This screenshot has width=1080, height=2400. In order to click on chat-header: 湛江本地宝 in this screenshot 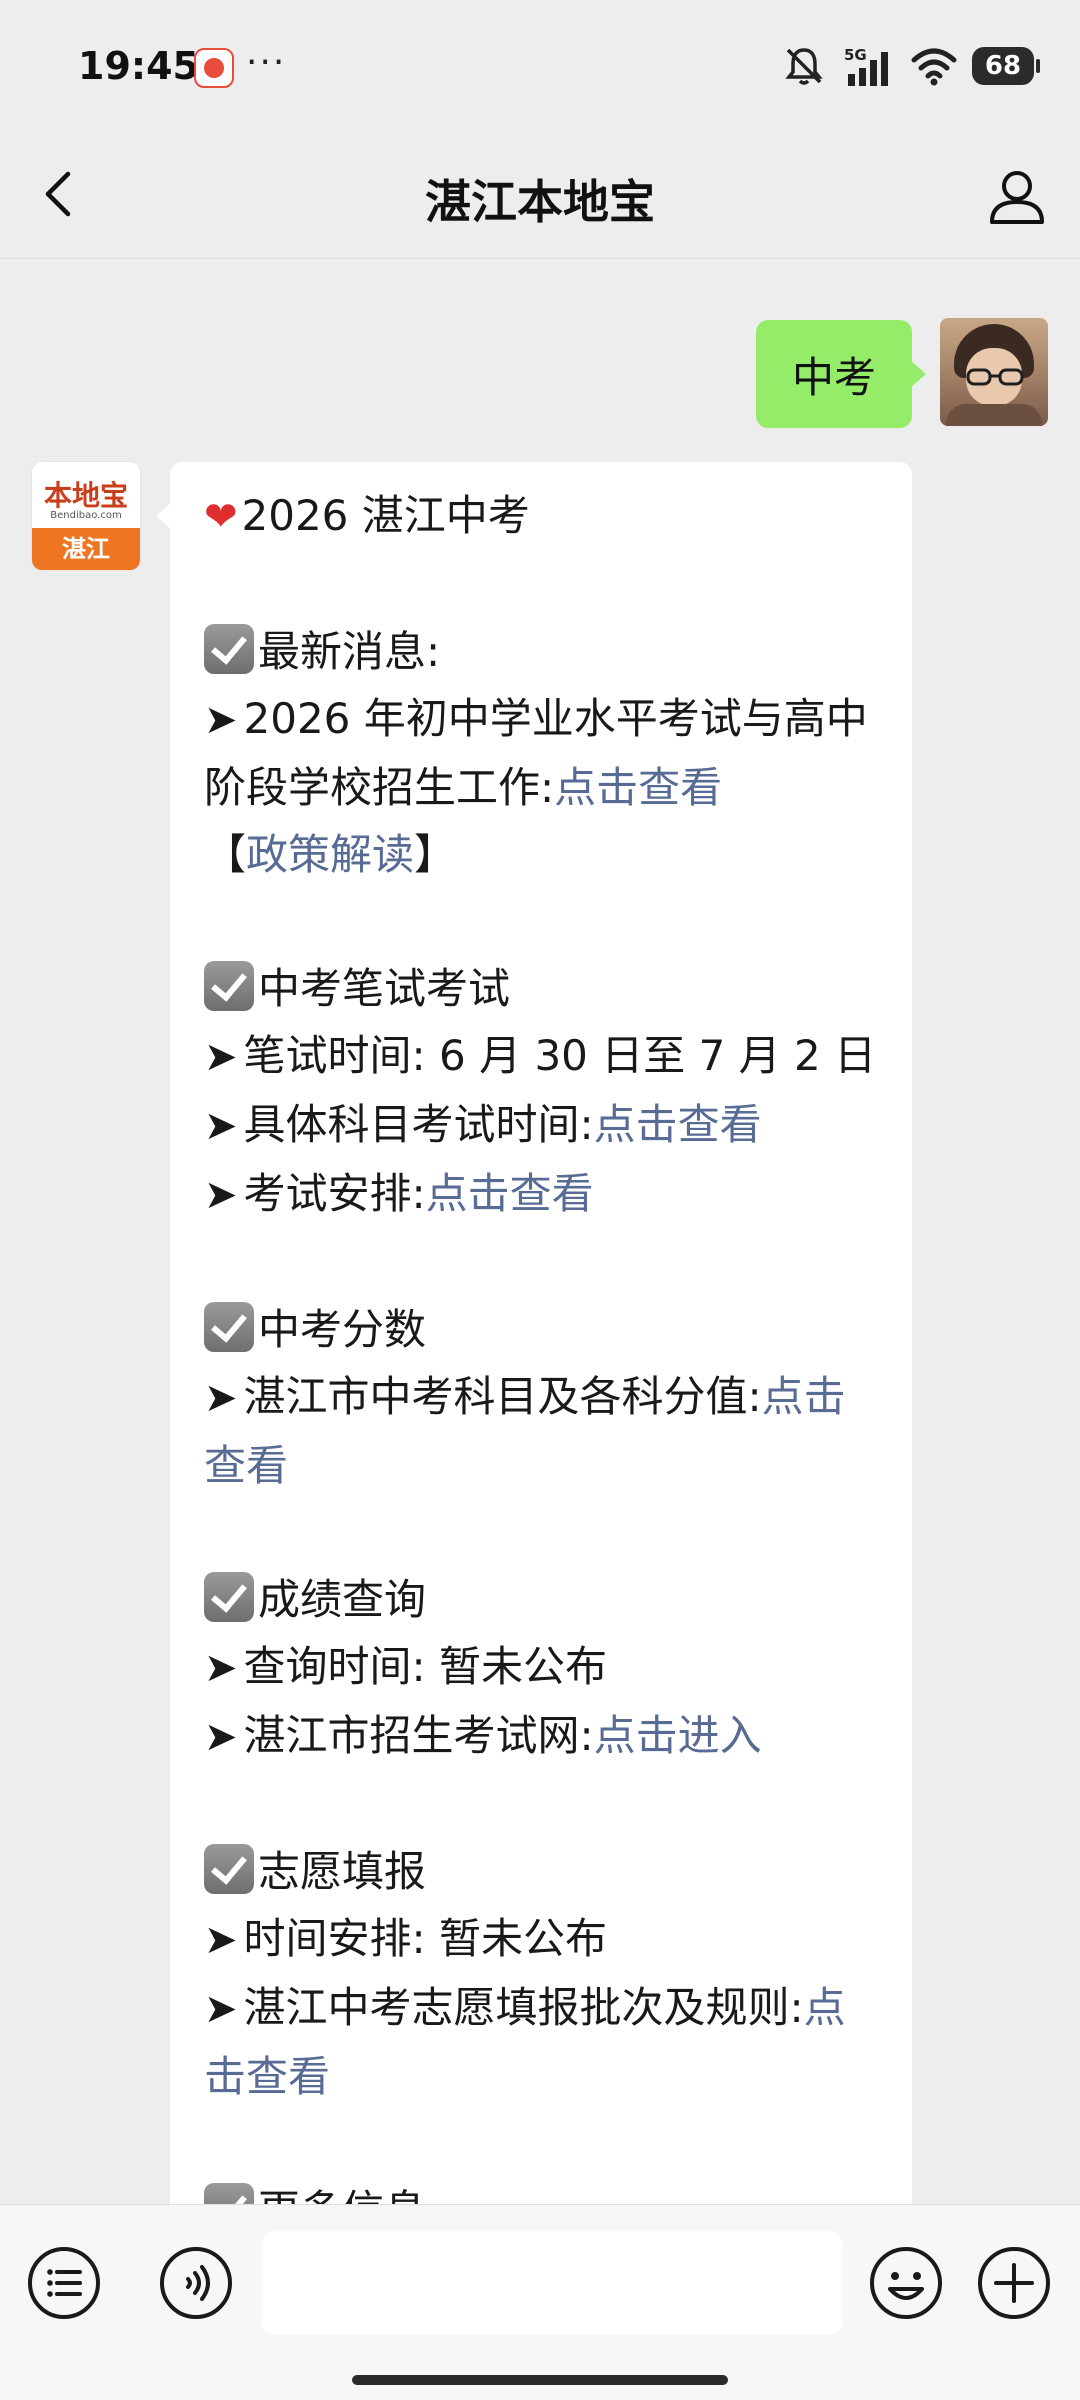, I will do `click(540, 195)`.